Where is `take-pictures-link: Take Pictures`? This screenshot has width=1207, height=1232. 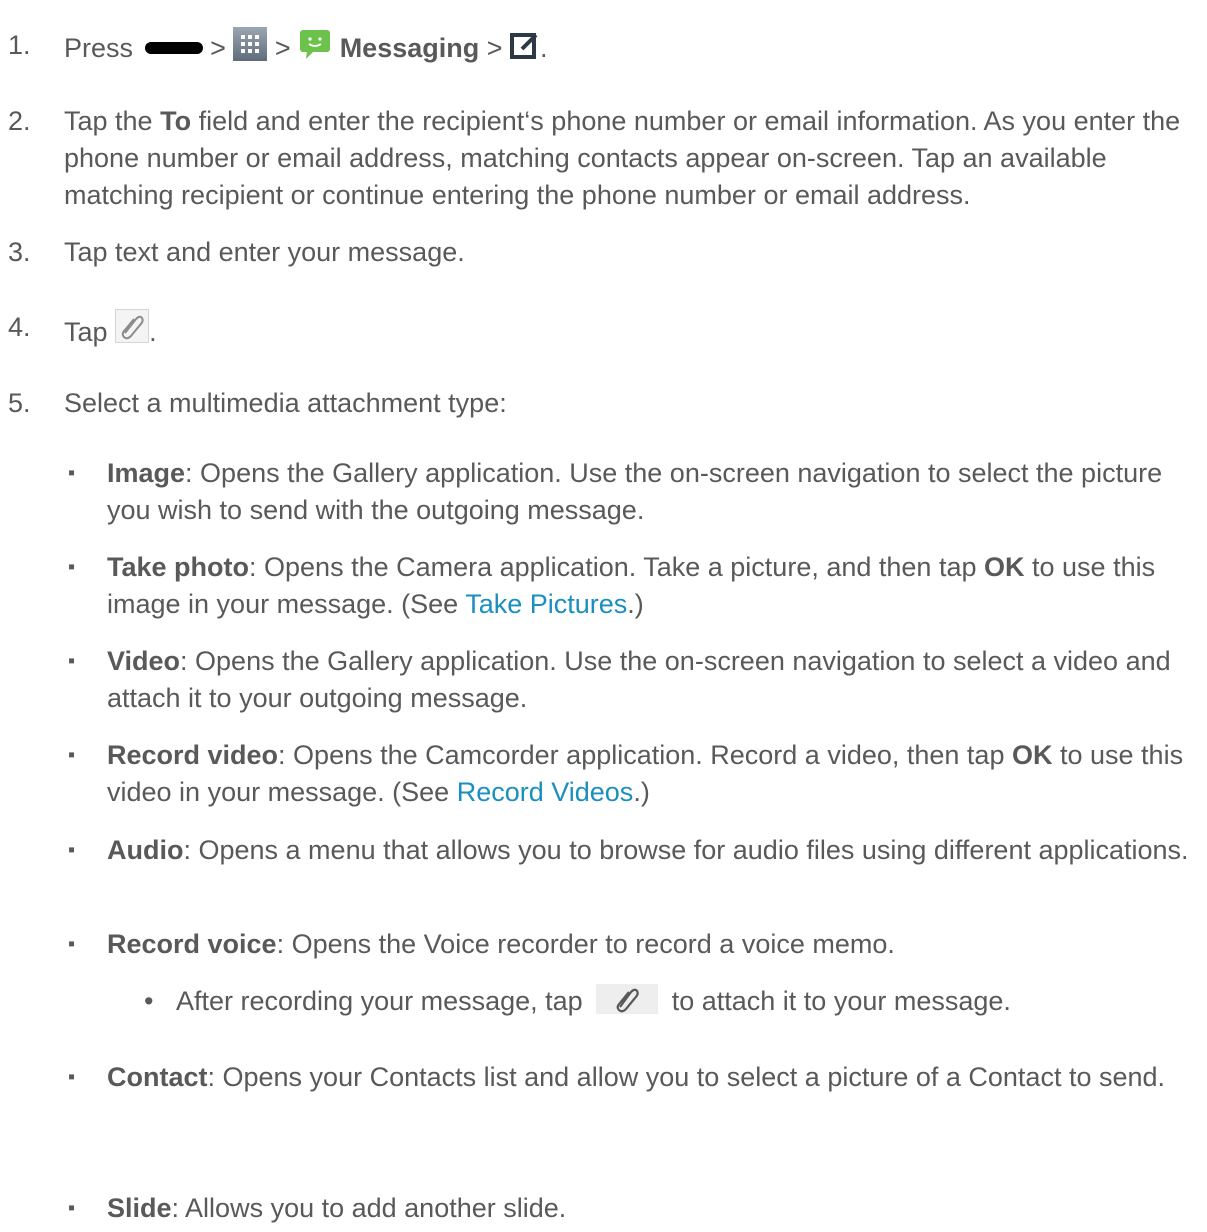
take-pictures-link: Take Pictures is located at coordinates (546, 604).